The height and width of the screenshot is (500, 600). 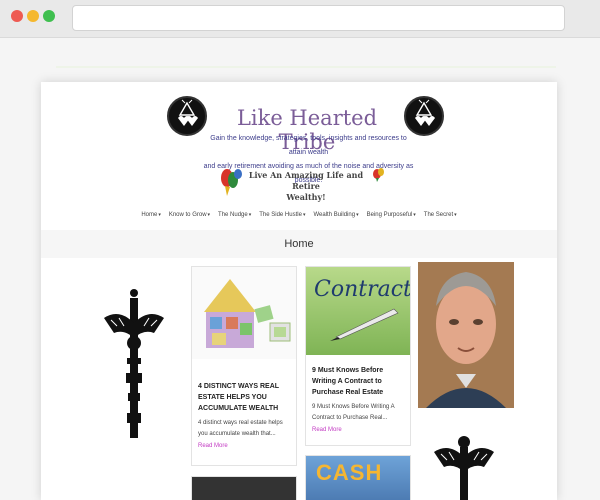 I want to click on page-top-divider, so click(x=306, y=67).